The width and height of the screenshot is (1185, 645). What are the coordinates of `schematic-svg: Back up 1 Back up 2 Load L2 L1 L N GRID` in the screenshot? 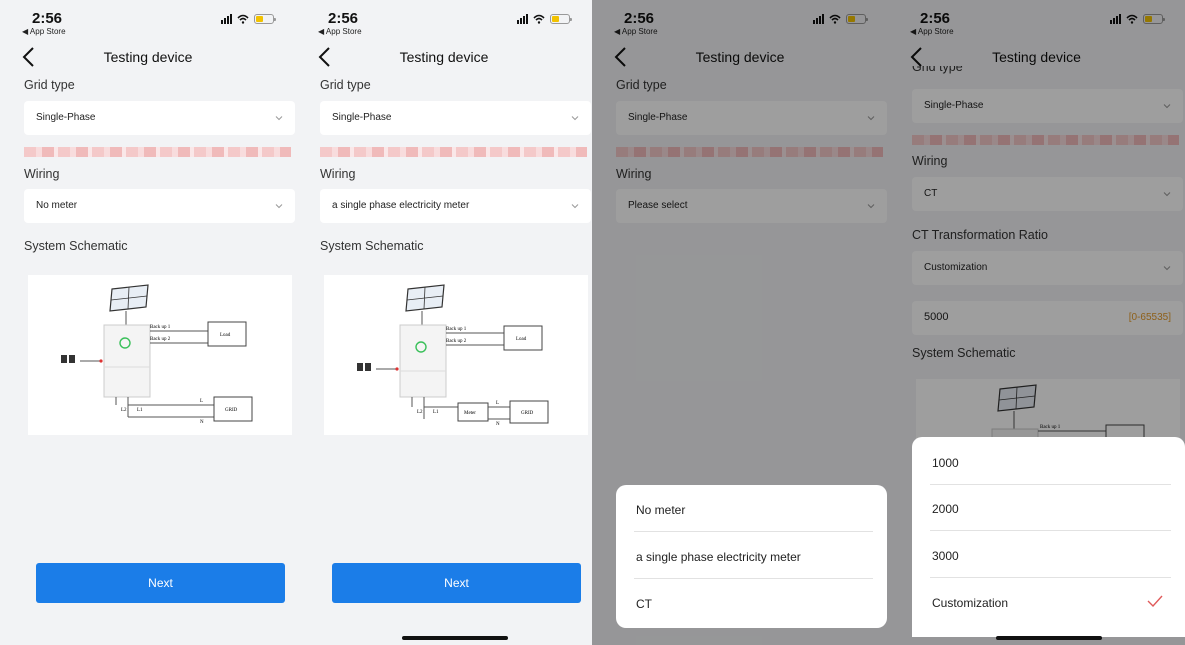 It's located at (157, 354).